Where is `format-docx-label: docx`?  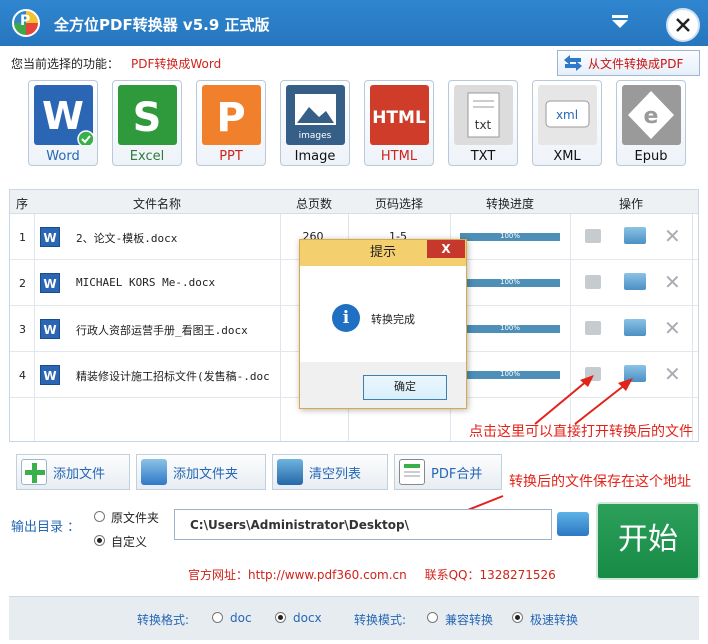
format-docx-label: docx is located at coordinates (307, 618).